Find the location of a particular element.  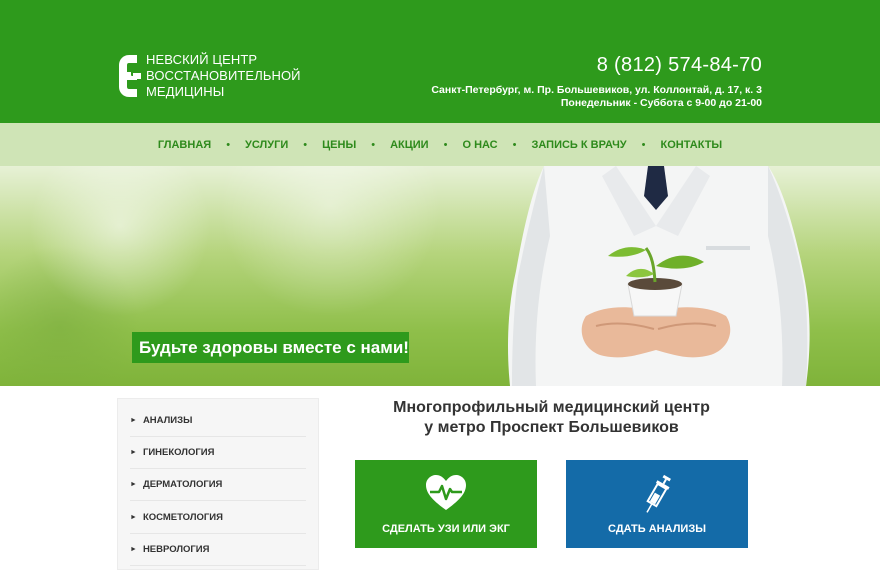

nav-item-about: О НАС is located at coordinates (479, 145).